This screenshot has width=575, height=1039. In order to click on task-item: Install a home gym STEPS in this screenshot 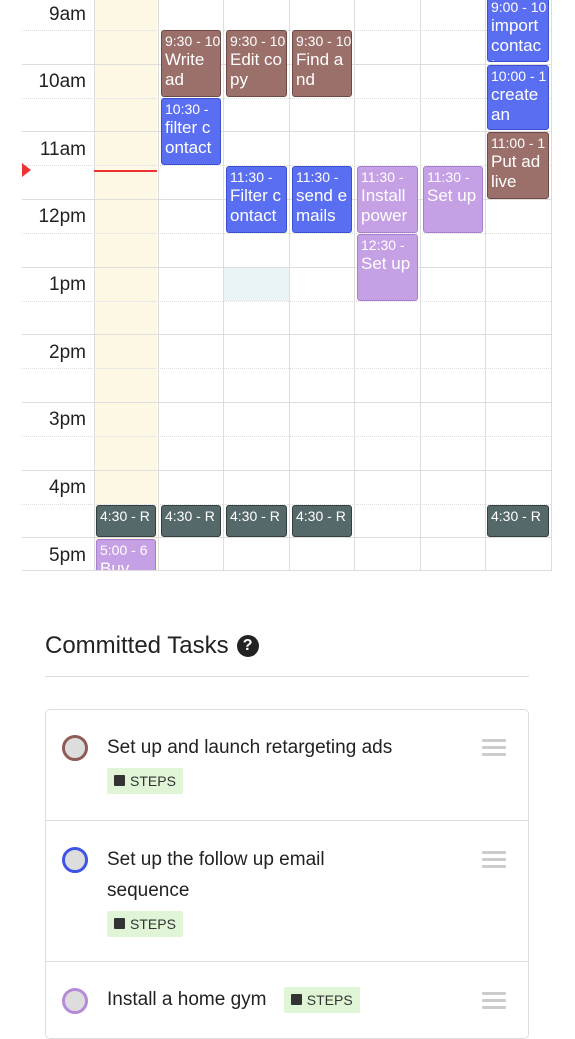, I will do `click(287, 1000)`.